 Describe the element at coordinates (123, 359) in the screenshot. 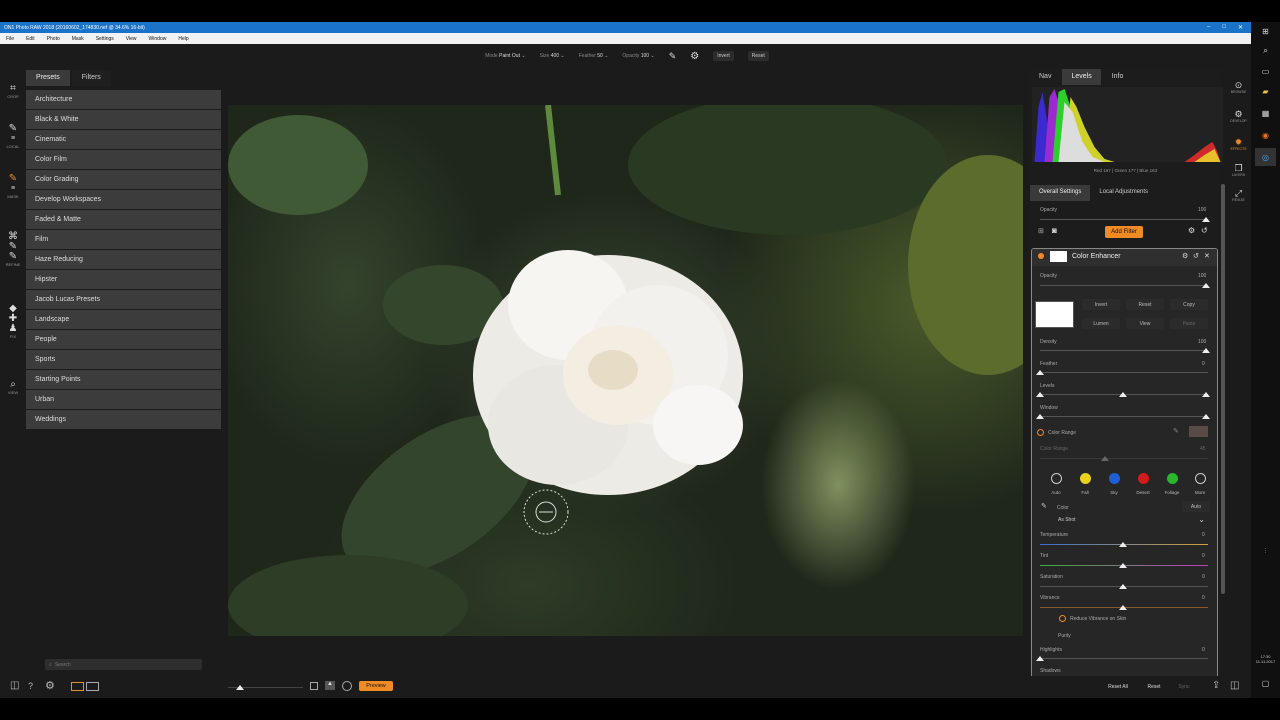

I see `preset-category-item: Sports` at that location.